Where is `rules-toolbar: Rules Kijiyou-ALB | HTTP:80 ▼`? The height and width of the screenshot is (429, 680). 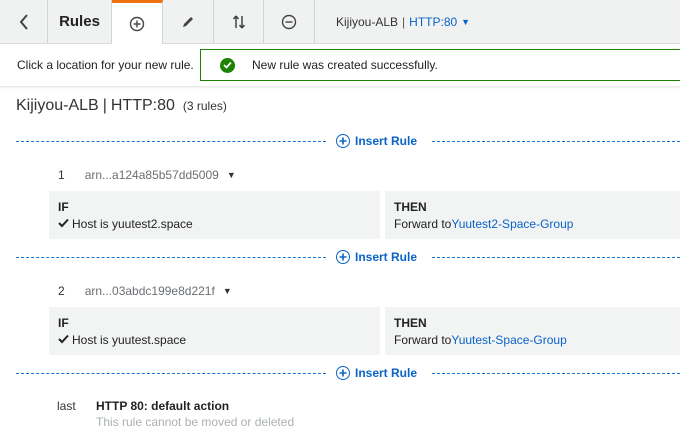
rules-toolbar: Rules Kijiyou-ALB | HTTP:80 ▼ is located at coordinates (340, 22).